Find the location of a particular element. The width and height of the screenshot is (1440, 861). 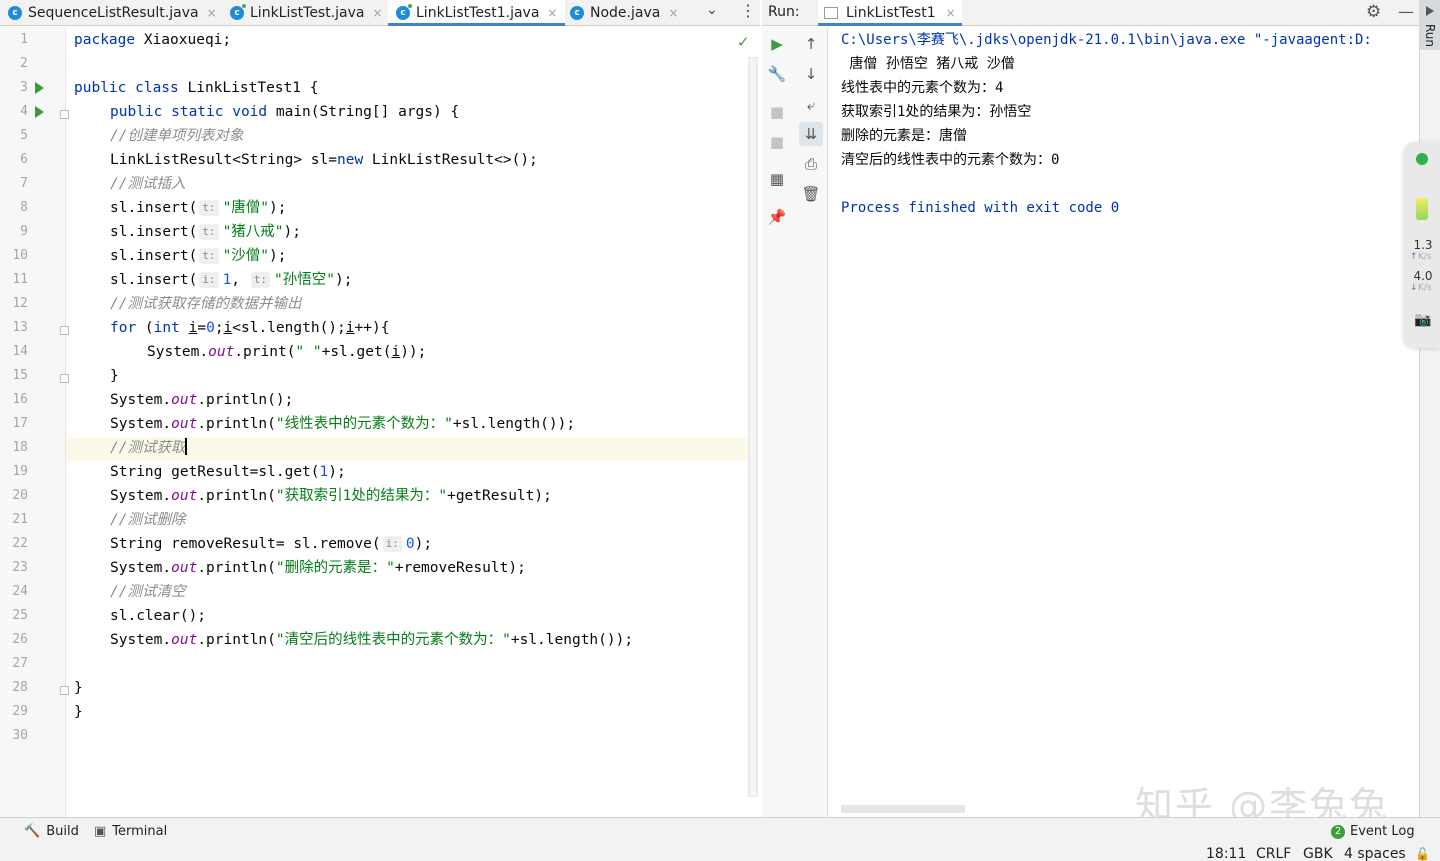

file-encoding: GBK is located at coordinates (1318, 853).